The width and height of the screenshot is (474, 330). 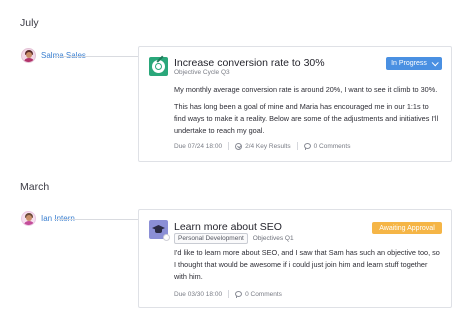 What do you see at coordinates (407, 228) in the screenshot?
I see `status-badge: Awaiting Approval` at bounding box center [407, 228].